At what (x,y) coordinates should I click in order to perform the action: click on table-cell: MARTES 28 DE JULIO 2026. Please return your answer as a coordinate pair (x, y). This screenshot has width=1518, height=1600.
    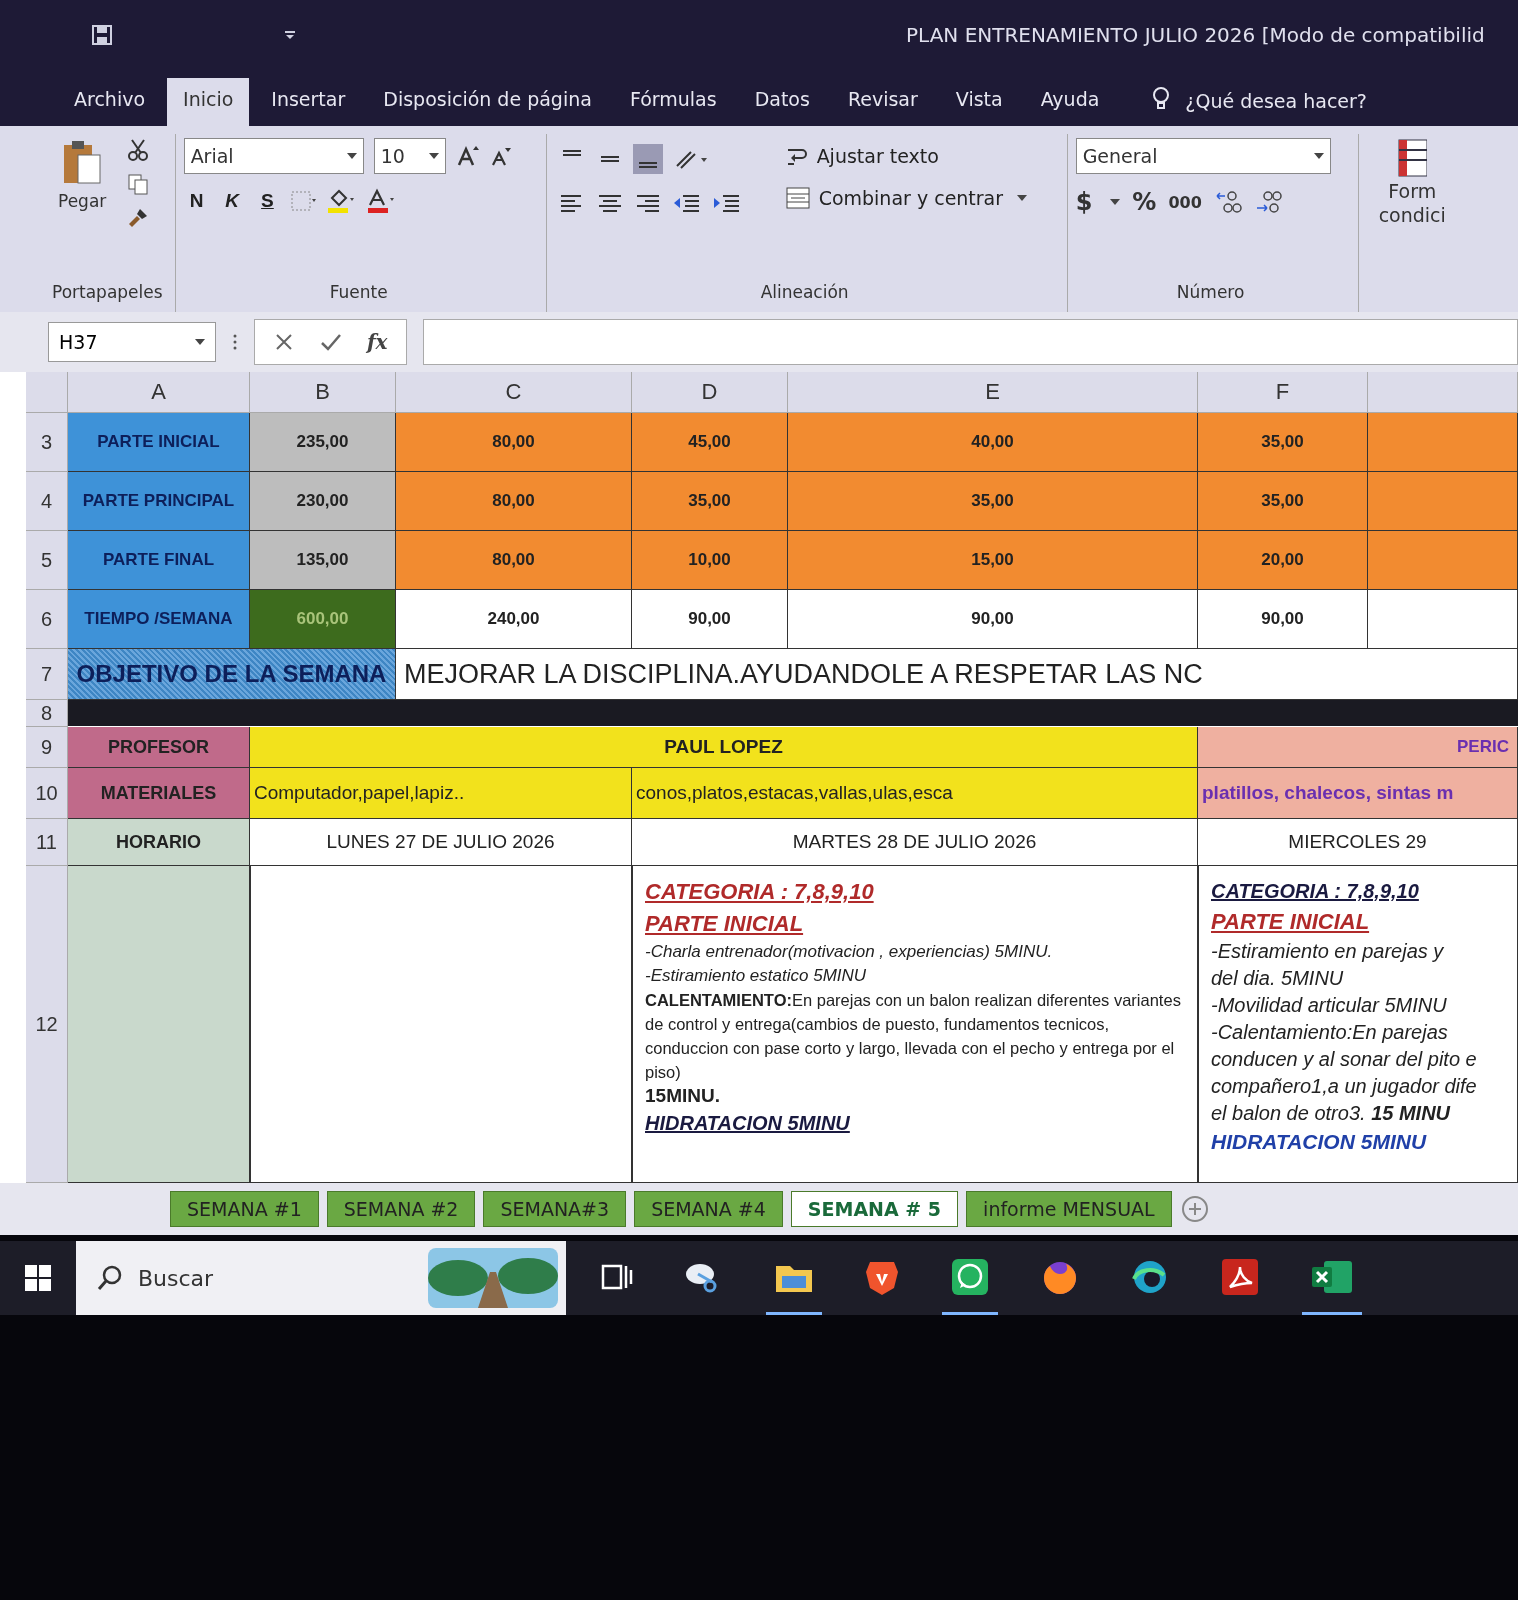
    Looking at the image, I should click on (915, 842).